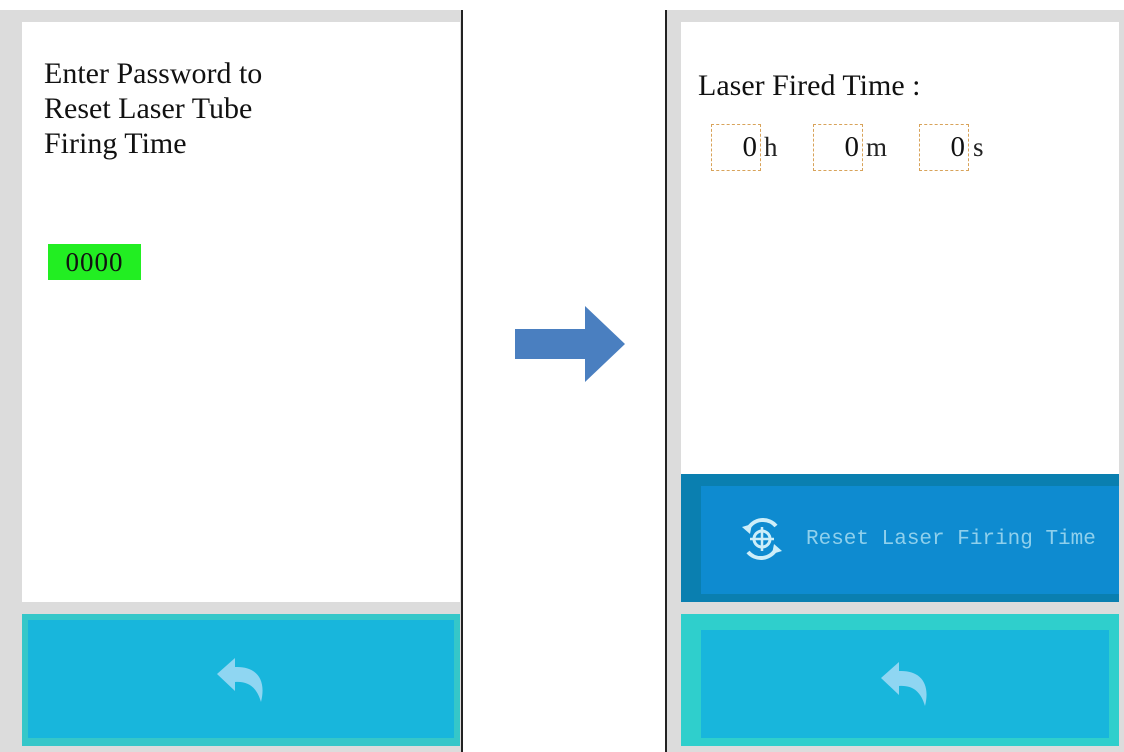 The image size is (1124, 752). I want to click on hours-unit: h, so click(771, 147).